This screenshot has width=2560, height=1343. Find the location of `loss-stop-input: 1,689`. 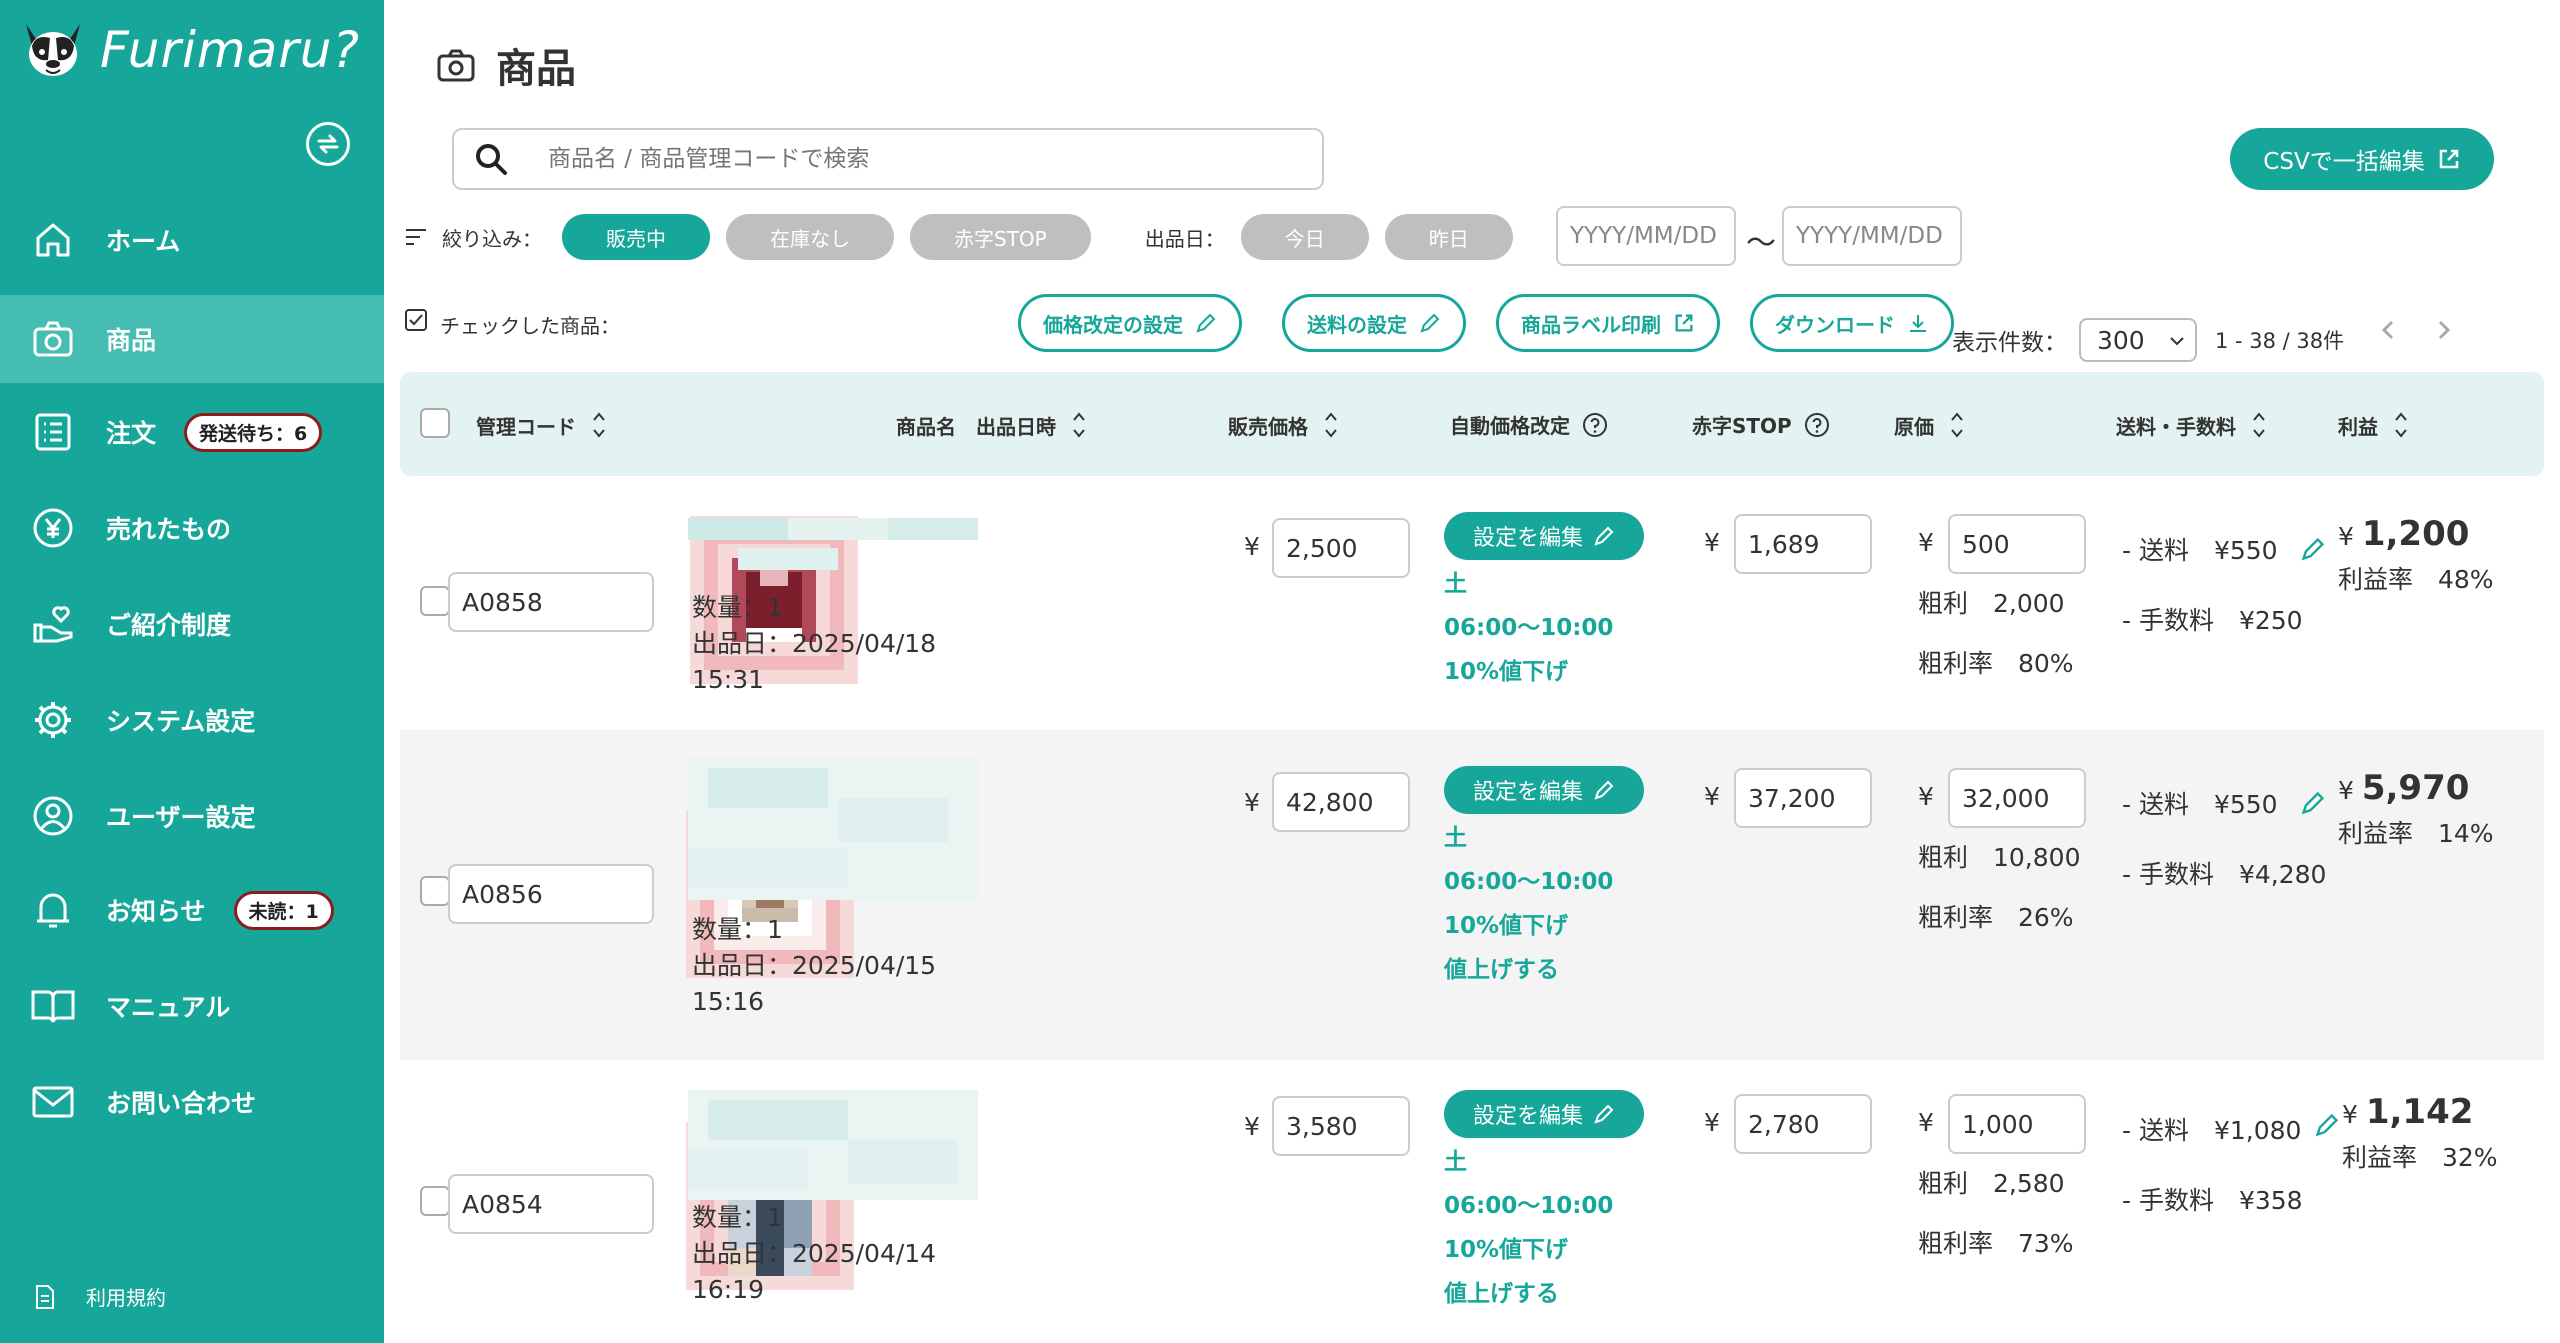

loss-stop-input: 1,689 is located at coordinates (1803, 544).